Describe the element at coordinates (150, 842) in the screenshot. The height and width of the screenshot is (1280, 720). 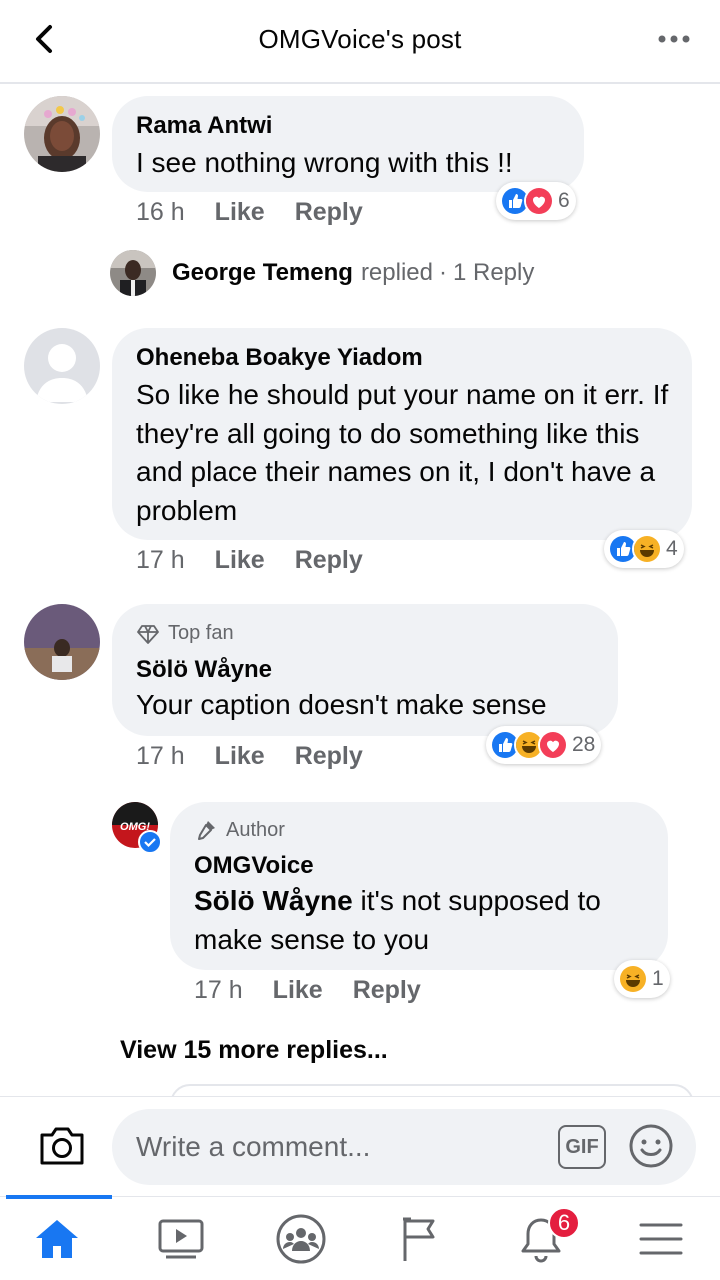
I see `verified-badge-icon` at that location.